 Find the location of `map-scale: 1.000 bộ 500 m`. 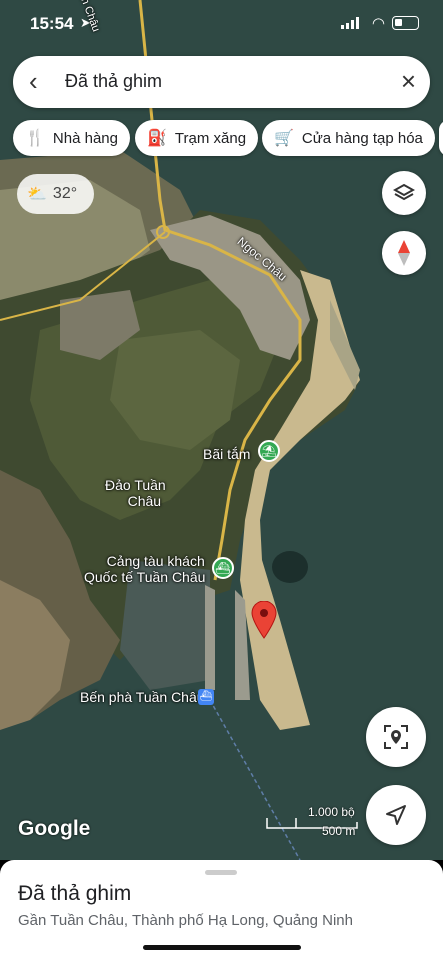

map-scale: 1.000 bộ 500 m is located at coordinates (312, 824).